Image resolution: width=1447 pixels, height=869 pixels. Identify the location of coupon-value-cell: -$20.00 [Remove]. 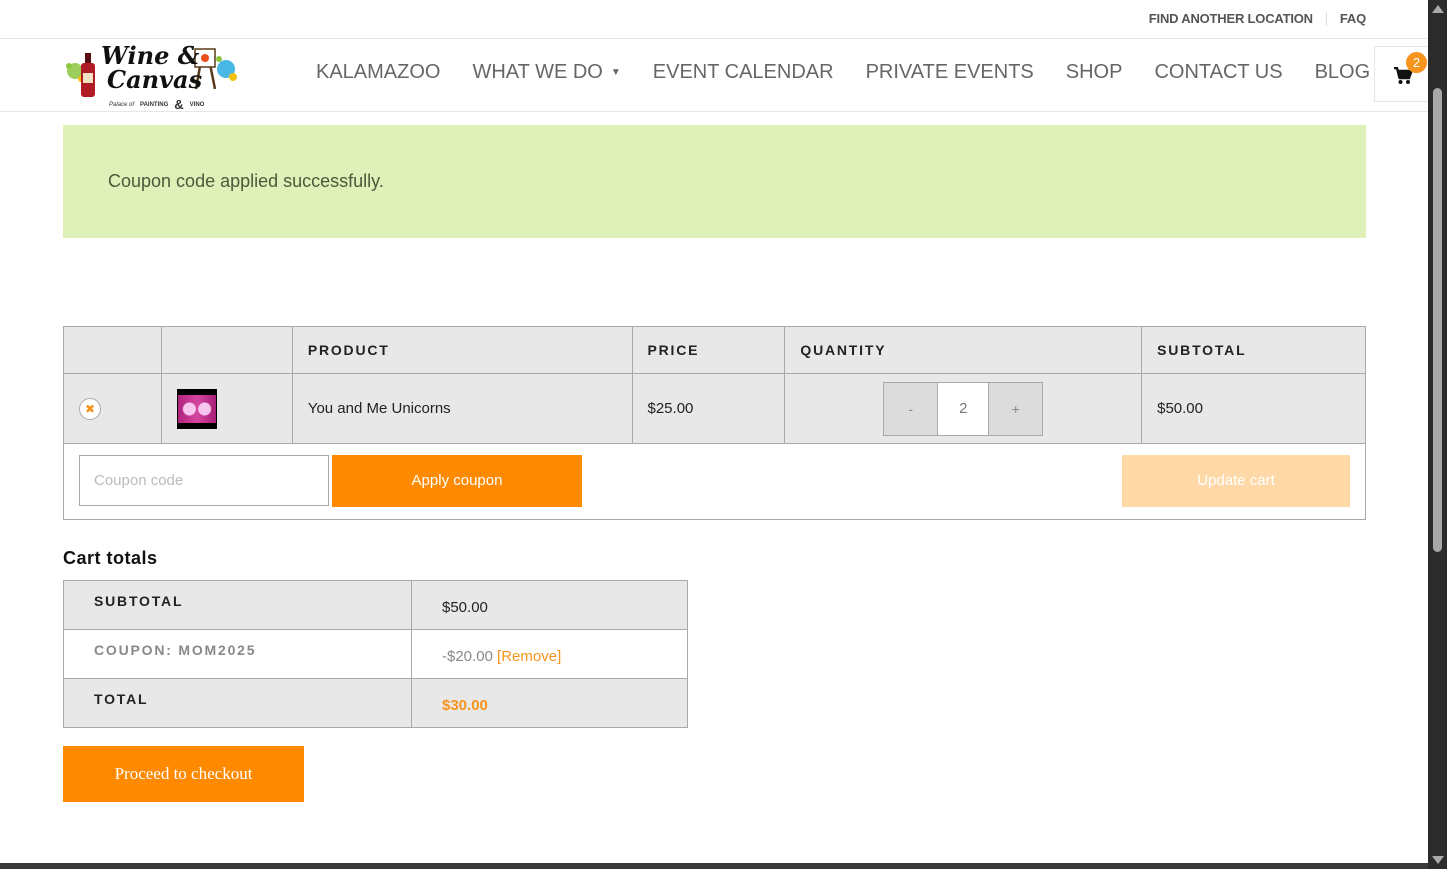
(549, 654).